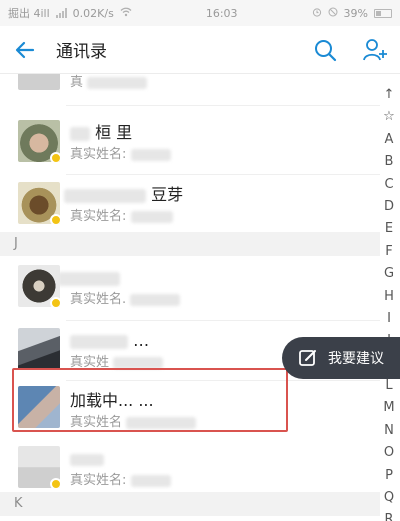  What do you see at coordinates (190, 87) in the screenshot?
I see `contact-row: 真` at bounding box center [190, 87].